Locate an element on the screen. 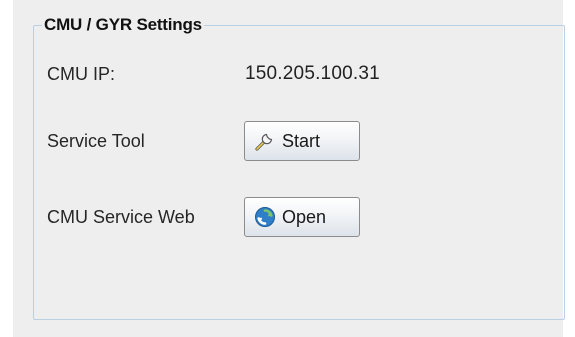  start-button-label: Start is located at coordinates (301, 140).